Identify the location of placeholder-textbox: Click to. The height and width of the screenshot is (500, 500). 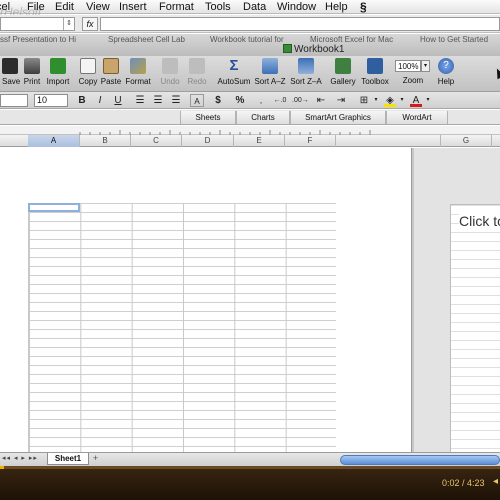
(475, 329).